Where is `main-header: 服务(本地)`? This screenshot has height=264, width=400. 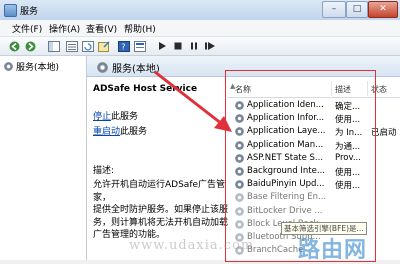 main-header: 服务(本地) is located at coordinates (243, 66).